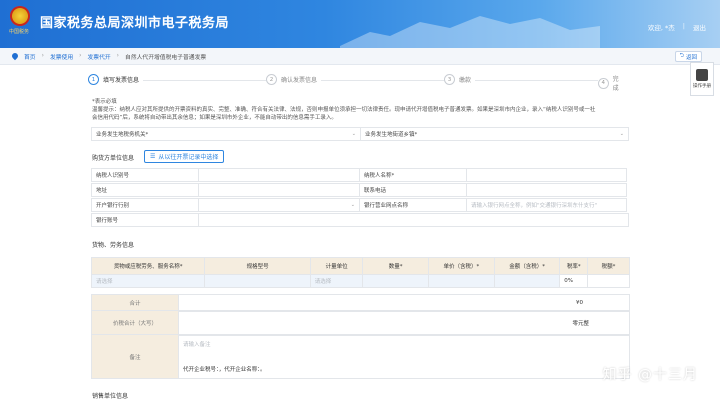  I want to click on tax-logo-icon, so click(20, 16).